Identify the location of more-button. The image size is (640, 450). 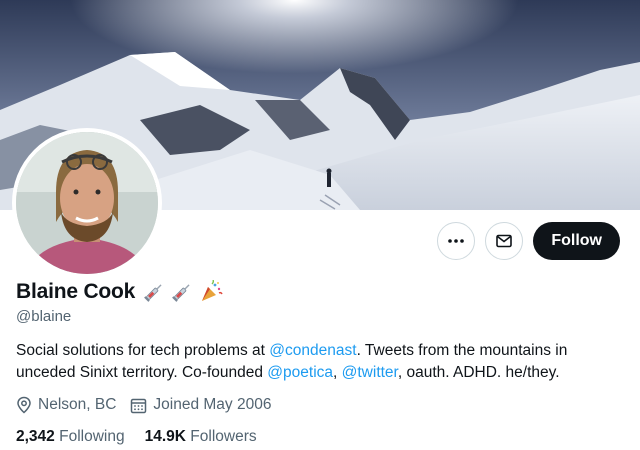
(456, 241).